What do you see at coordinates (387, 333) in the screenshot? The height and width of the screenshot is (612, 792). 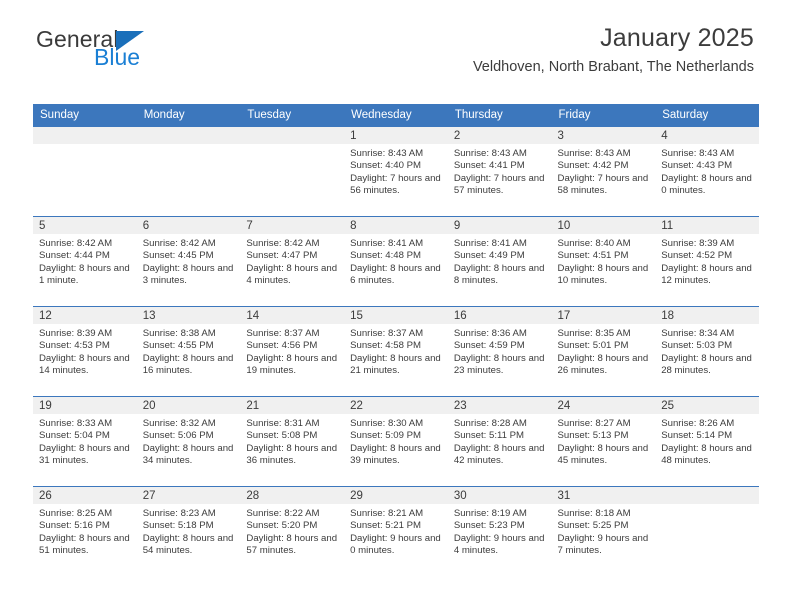 I see `sunrise-text: Sunrise: 8:37 AM` at bounding box center [387, 333].